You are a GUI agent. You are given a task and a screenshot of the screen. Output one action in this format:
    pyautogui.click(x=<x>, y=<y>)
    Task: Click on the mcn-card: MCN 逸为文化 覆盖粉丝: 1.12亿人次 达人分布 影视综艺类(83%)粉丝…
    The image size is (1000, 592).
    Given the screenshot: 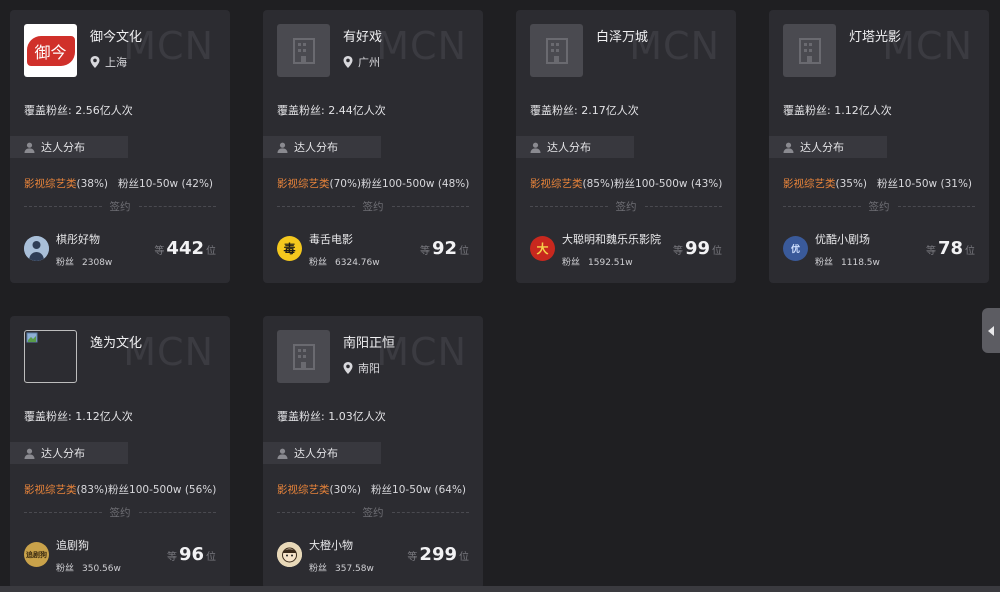 What is the action you would take?
    pyautogui.click(x=120, y=452)
    